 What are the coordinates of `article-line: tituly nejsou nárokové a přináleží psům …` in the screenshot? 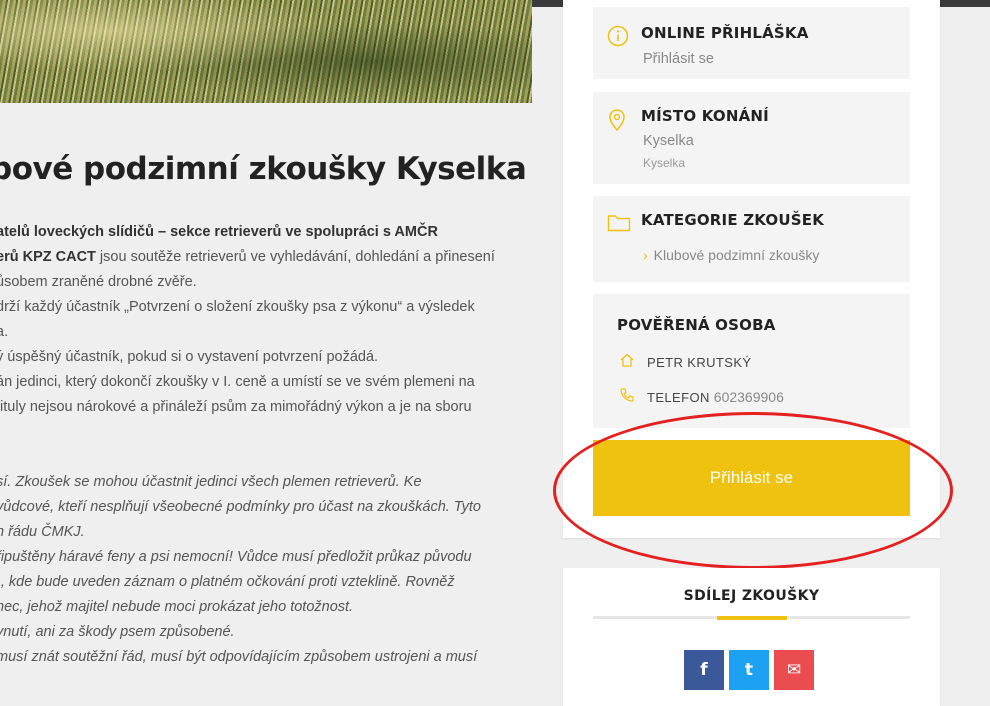 It's located at (236, 407).